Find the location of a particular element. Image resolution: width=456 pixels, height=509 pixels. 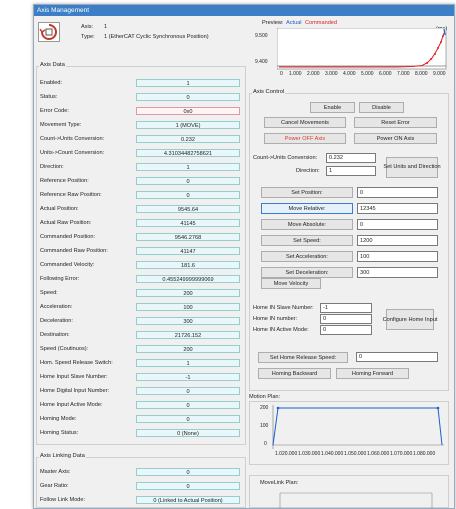

axis-value: 1 is located at coordinates (106, 27).